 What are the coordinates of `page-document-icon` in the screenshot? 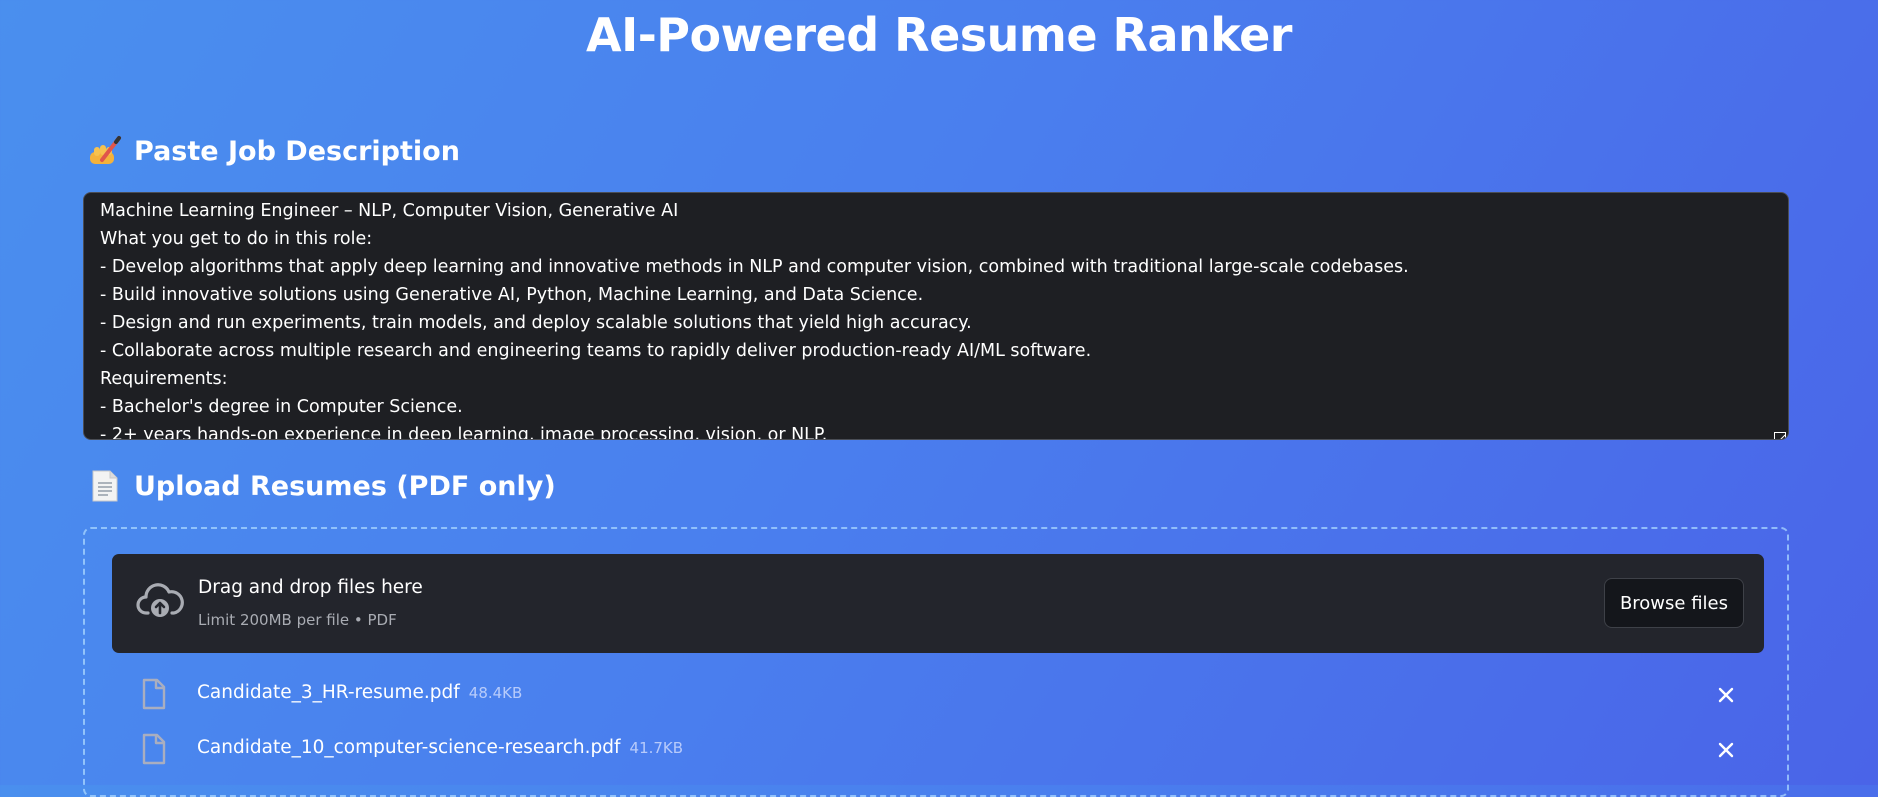 It's located at (105, 486).